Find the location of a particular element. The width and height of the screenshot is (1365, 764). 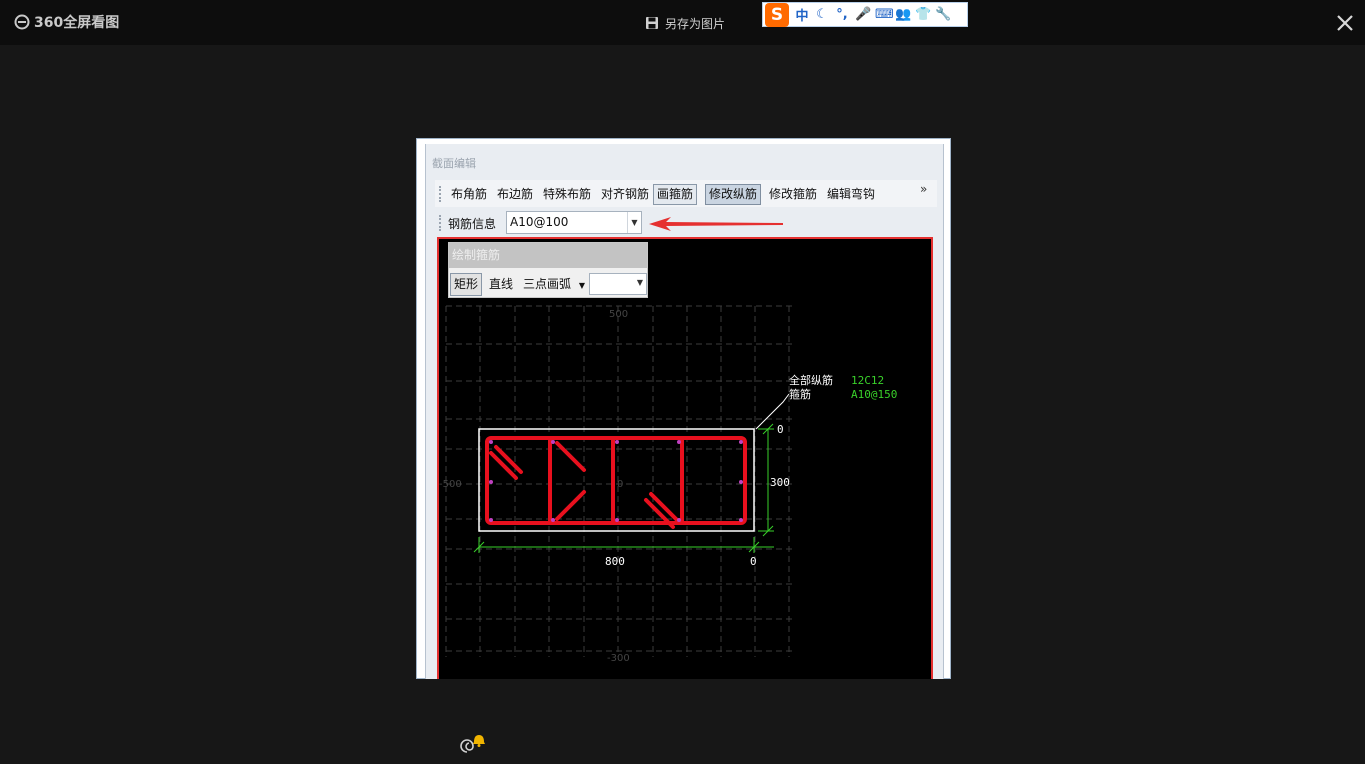

rebar-info-value: A10@100 is located at coordinates (539, 222).